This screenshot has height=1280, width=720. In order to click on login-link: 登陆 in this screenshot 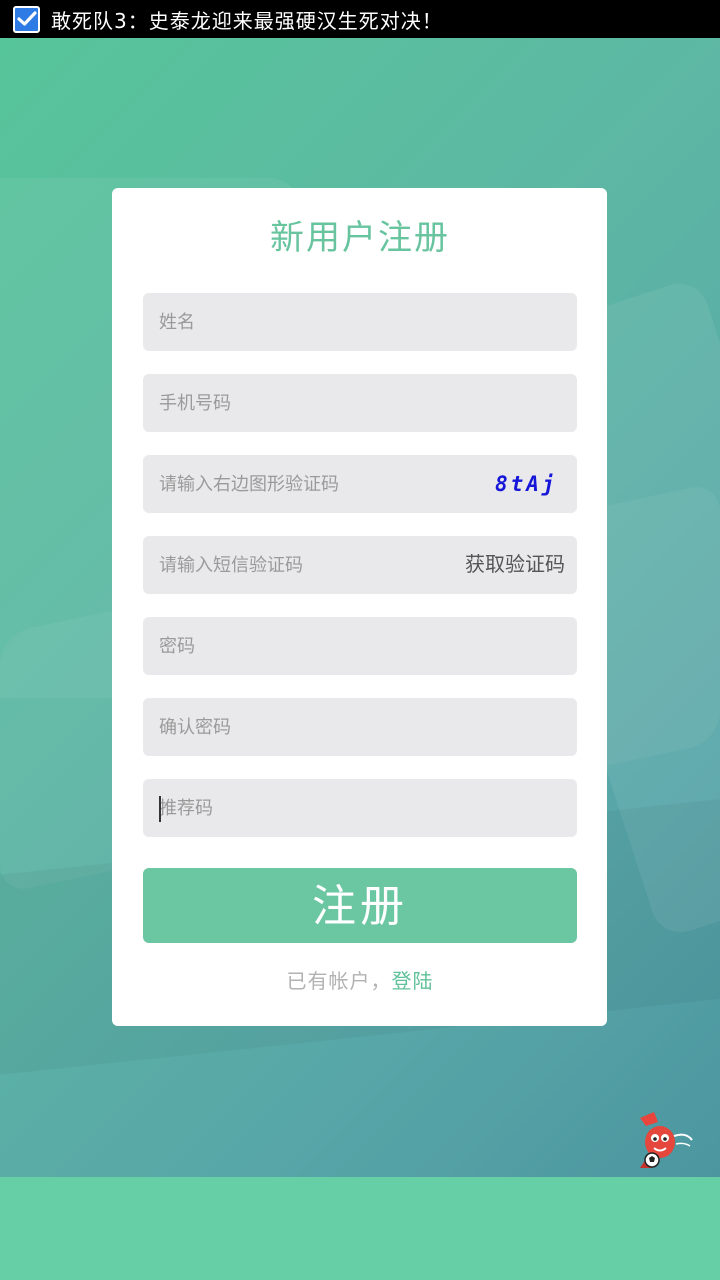, I will do `click(413, 981)`.